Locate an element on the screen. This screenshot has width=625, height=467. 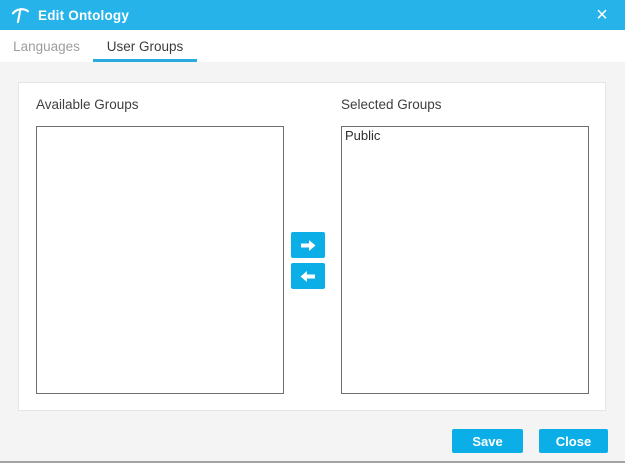
save-button: Save is located at coordinates (487, 441).